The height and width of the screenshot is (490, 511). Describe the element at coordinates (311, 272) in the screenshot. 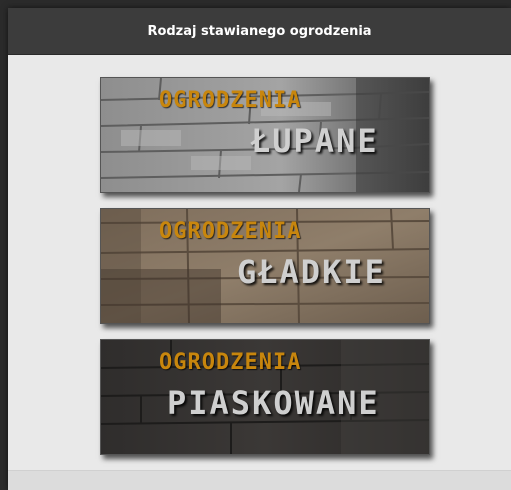

I see `option-gladkie-line2: GŁADKIE` at that location.